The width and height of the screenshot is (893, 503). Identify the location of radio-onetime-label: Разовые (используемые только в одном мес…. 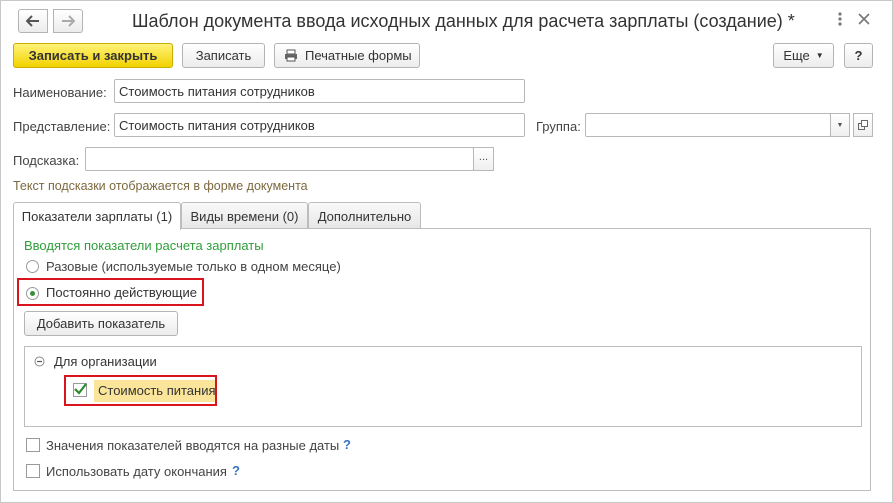
(193, 266).